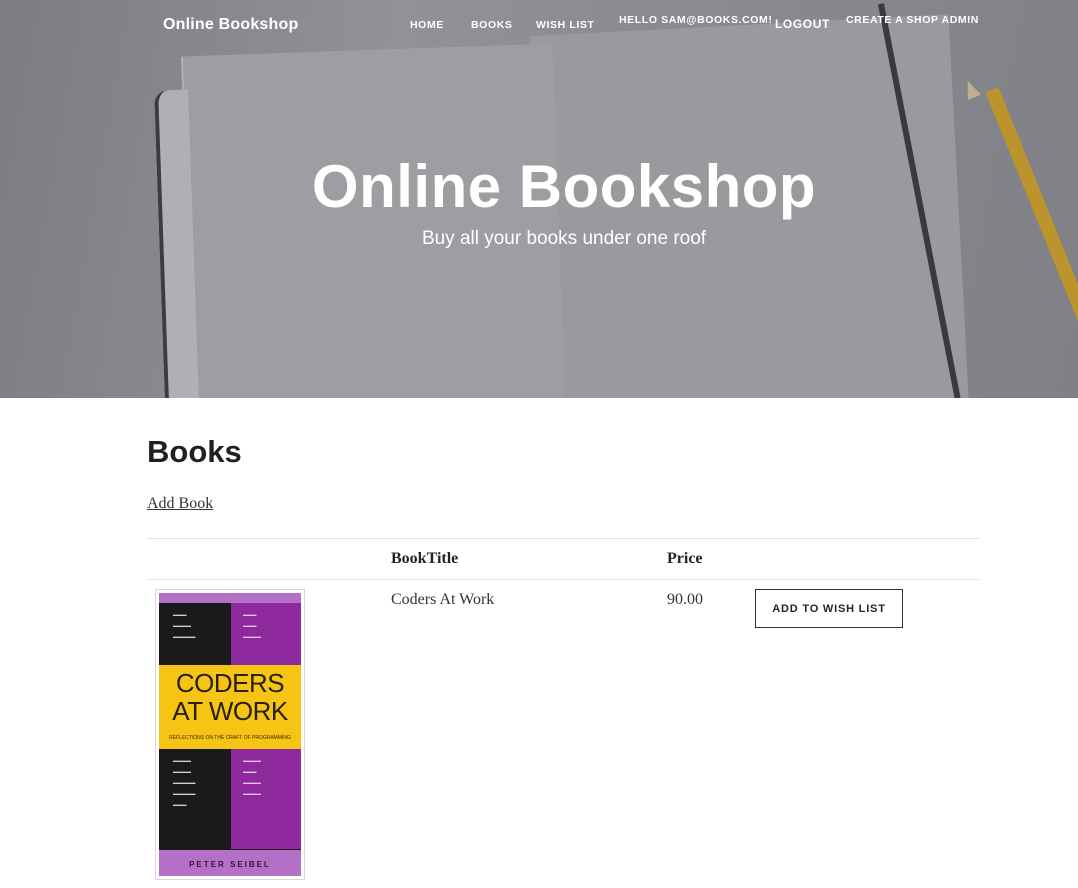 Image resolution: width=1078 pixels, height=888 pixels. What do you see at coordinates (912, 20) in the screenshot?
I see `nav-create-admin: CREATE A SHOP ADMIN` at bounding box center [912, 20].